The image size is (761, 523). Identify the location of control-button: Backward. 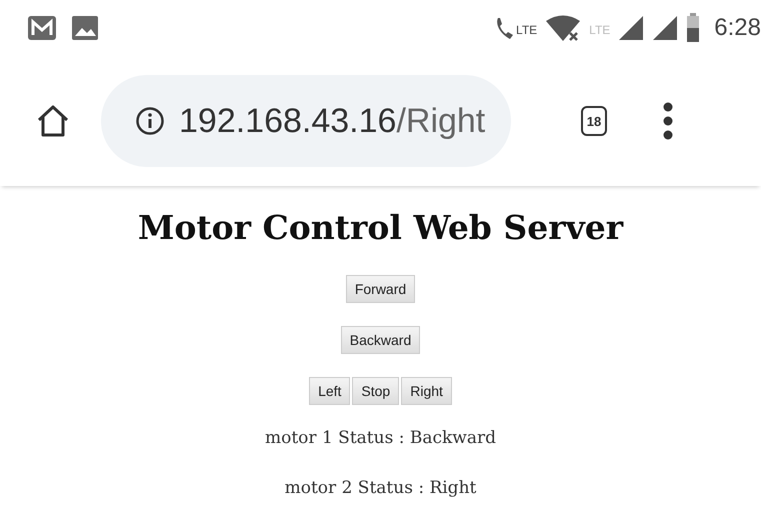
(380, 340).